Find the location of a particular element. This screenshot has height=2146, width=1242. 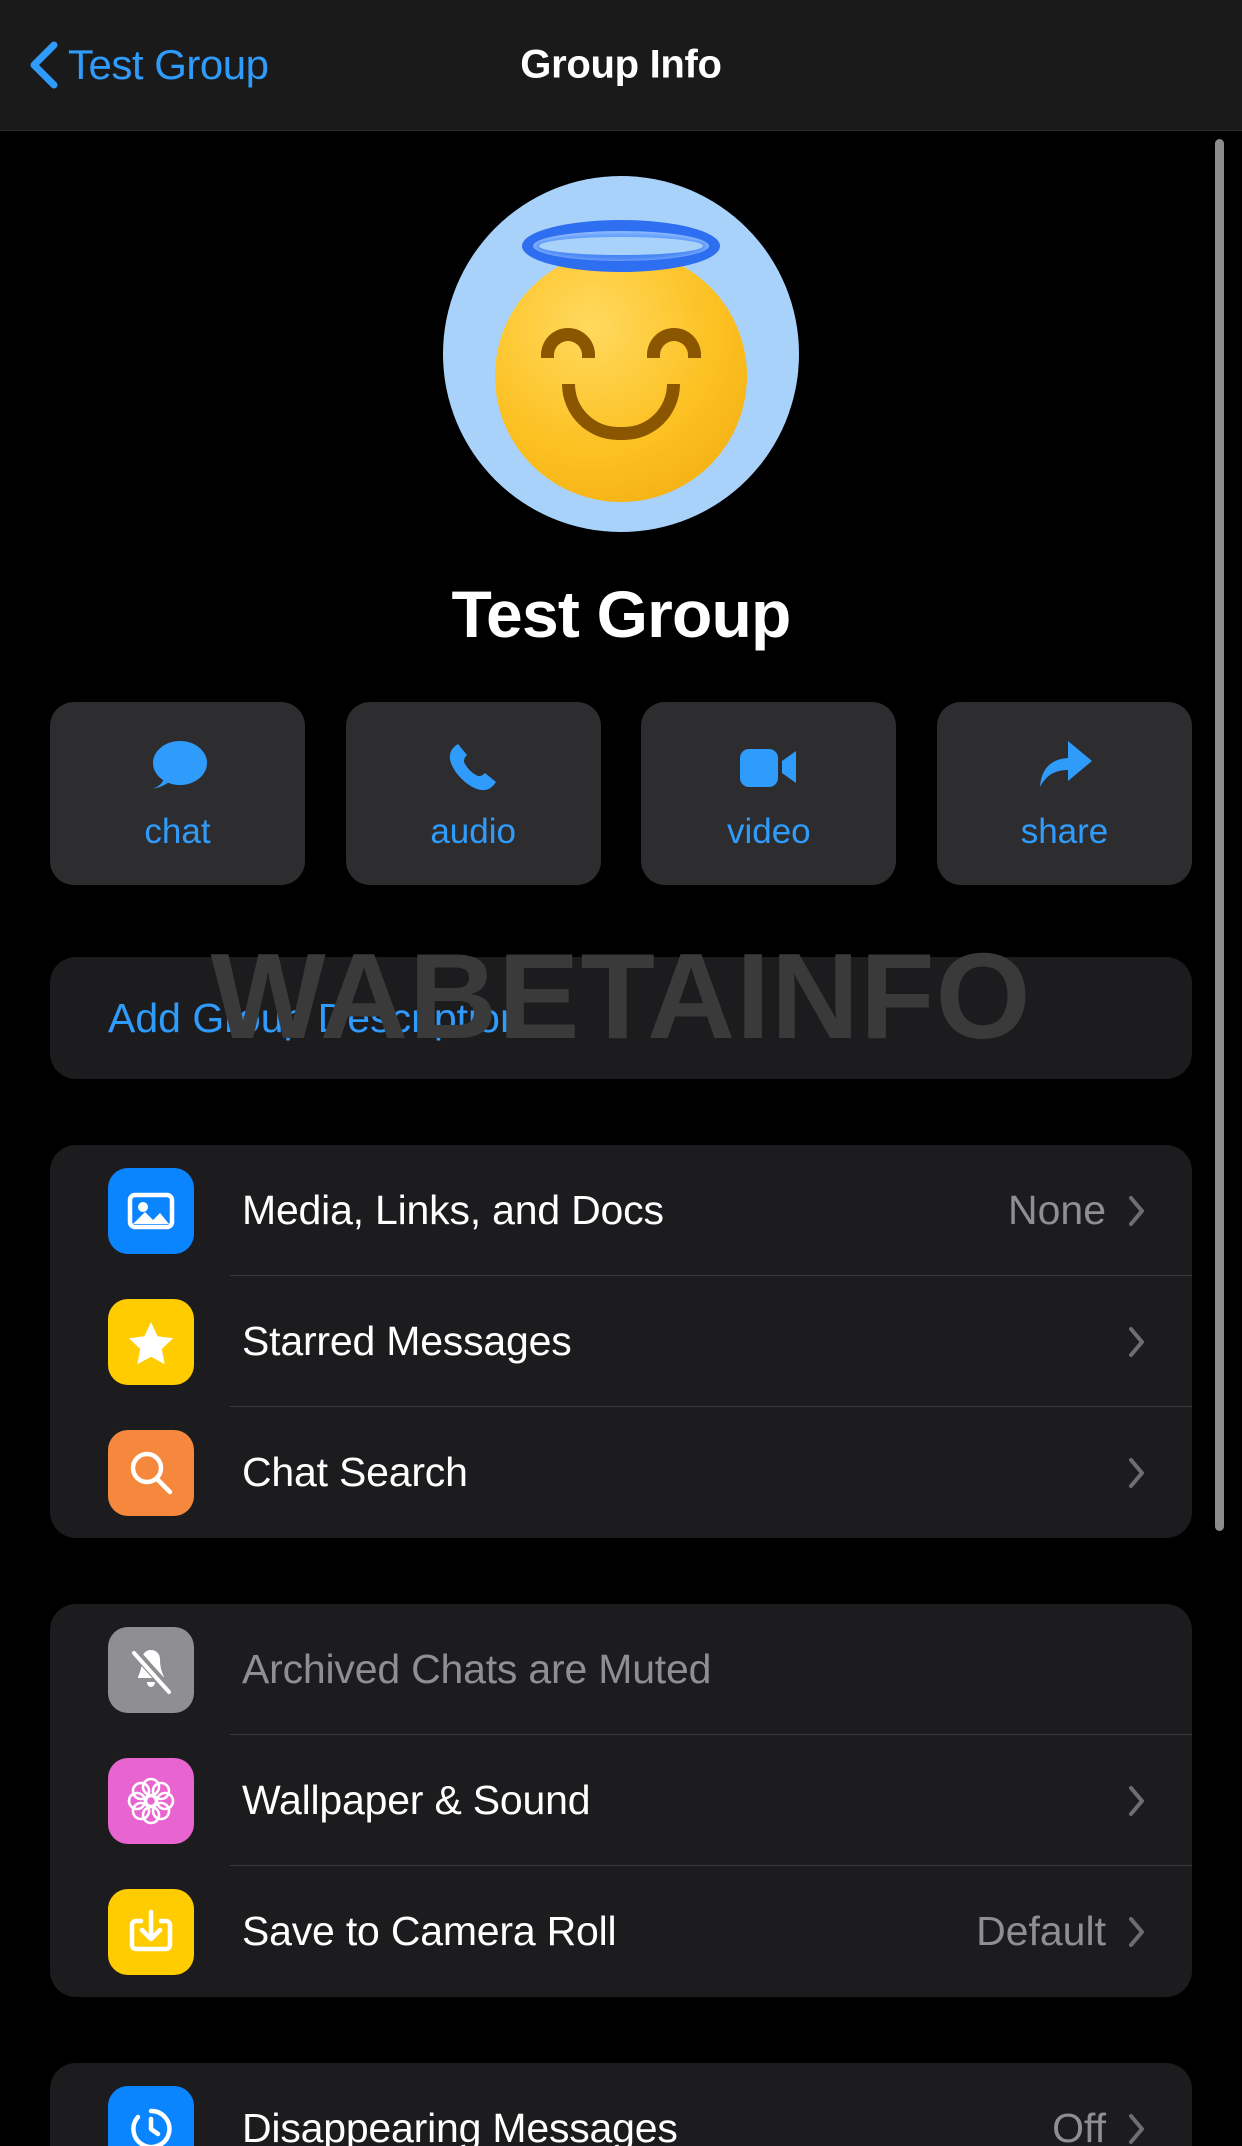

back-button: Test Group is located at coordinates (148, 65).